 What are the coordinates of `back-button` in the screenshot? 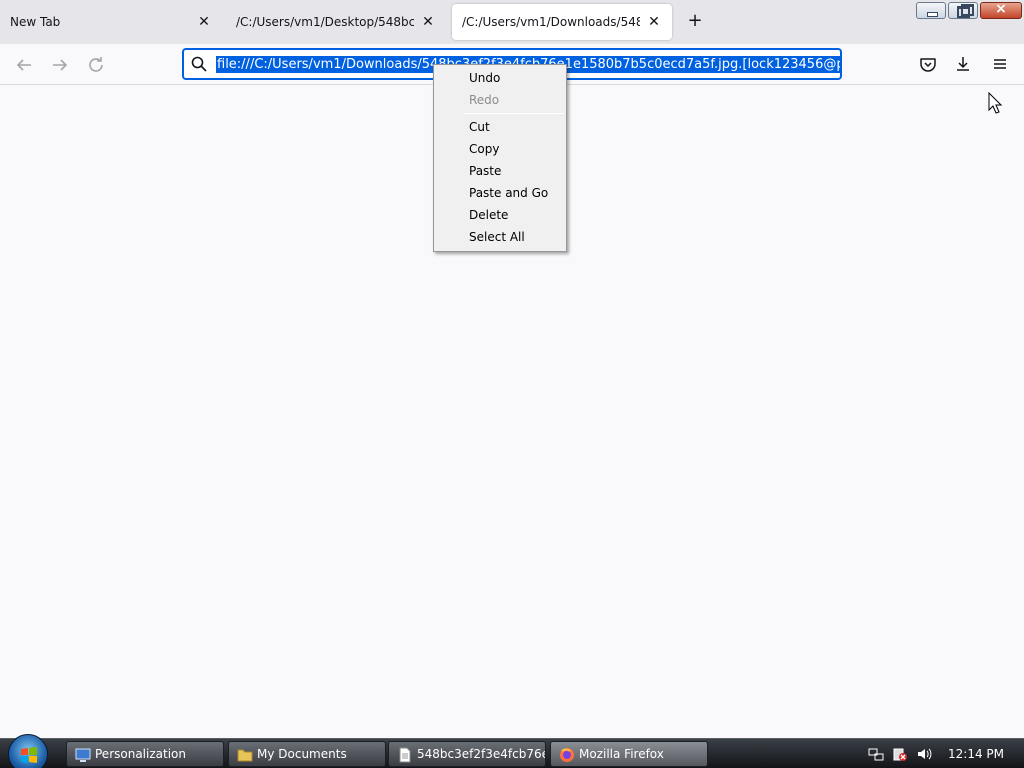 It's located at (24, 65).